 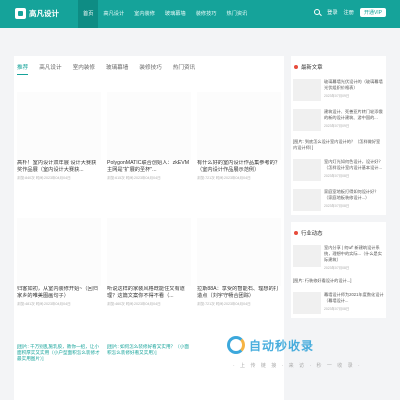 I want to click on sidebar-article: 玻璃幕墙光伏设计的（玻璃幕墙光伏组织价格表） 2023年07月09日, so click(x=338, y=90).